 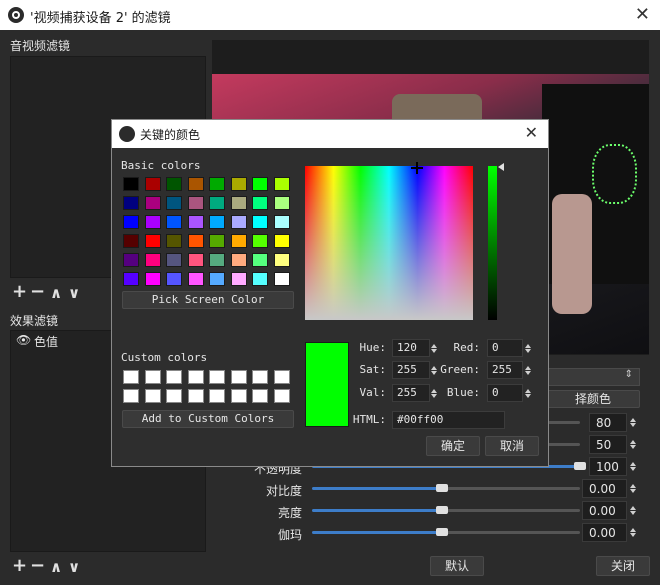 I want to click on sat-input: 255, so click(x=411, y=370).